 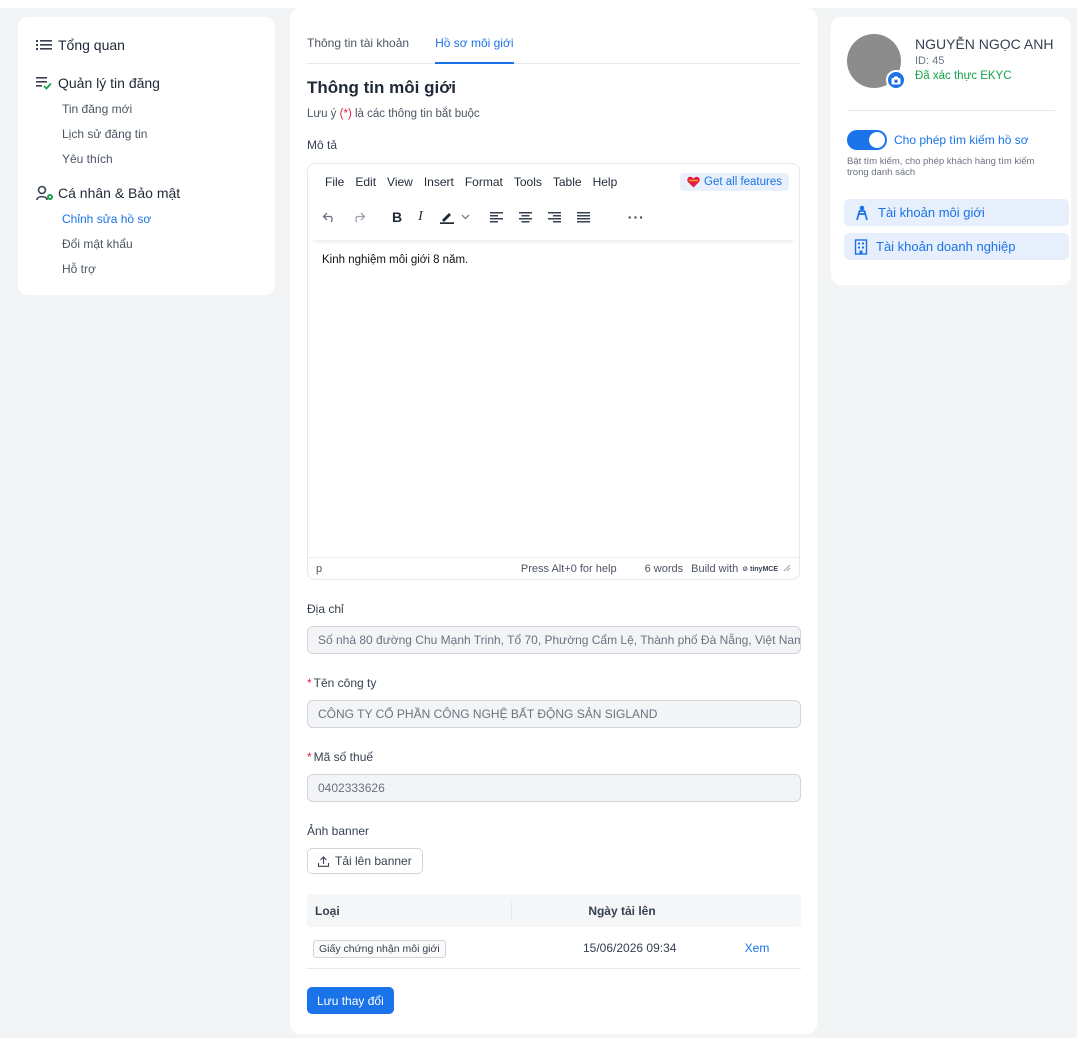 What do you see at coordinates (146, 109) in the screenshot?
I see `sidebar-item-new-listing: Tin đăng mới` at bounding box center [146, 109].